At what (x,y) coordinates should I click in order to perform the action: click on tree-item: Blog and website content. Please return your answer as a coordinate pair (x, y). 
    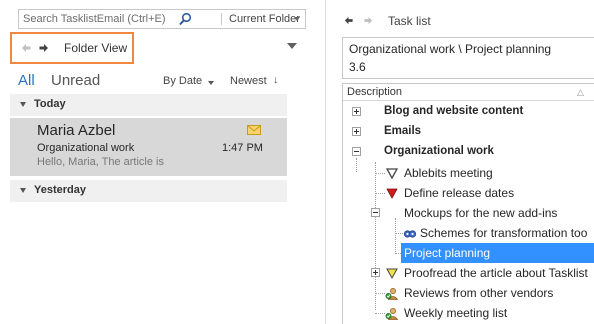
    Looking at the image, I should click on (468, 112).